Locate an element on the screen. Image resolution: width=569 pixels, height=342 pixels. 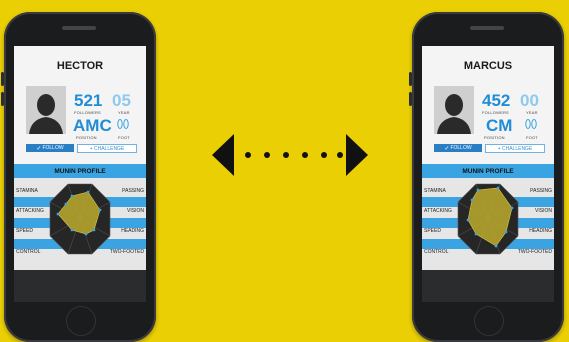
year-value: 00 is located at coordinates (529, 100).